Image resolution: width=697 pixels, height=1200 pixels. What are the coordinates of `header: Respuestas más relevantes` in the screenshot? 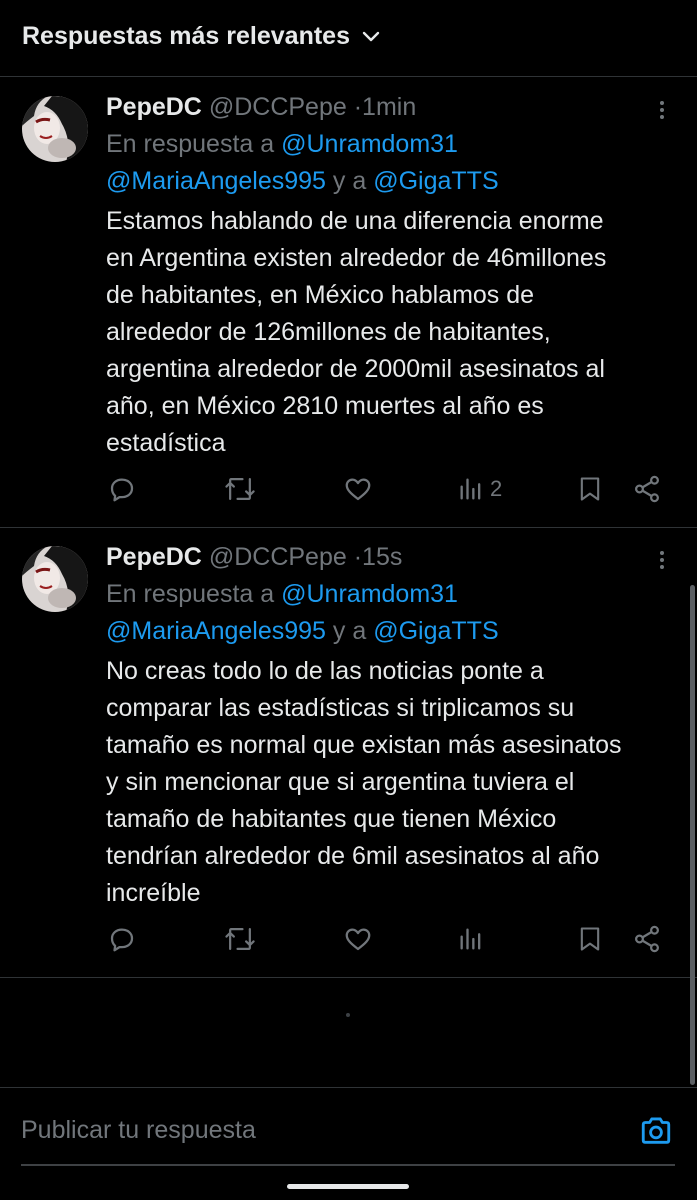 It's located at (348, 38).